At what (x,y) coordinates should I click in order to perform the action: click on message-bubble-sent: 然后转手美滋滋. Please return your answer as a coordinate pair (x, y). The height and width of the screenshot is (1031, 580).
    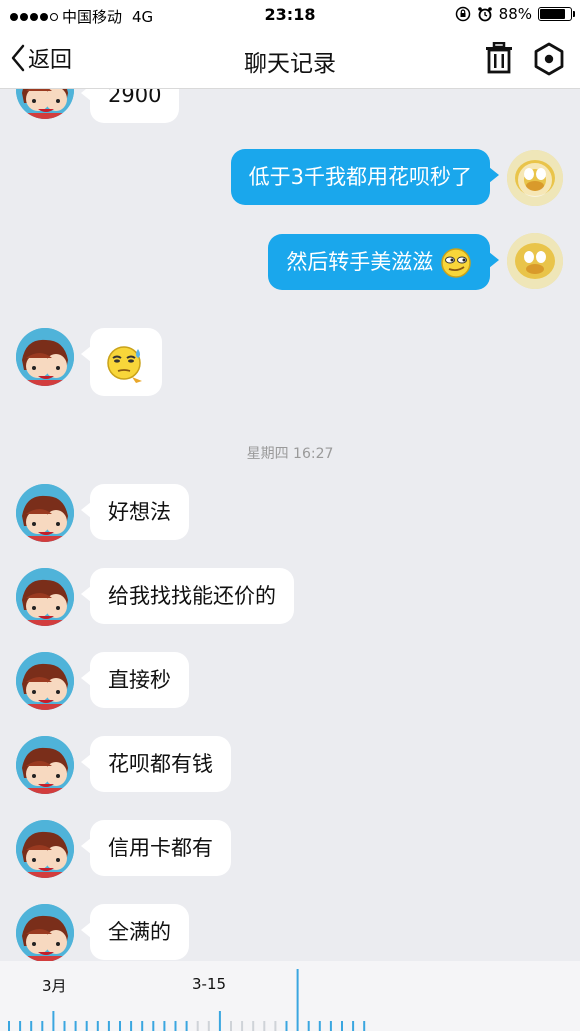
    Looking at the image, I should click on (383, 262).